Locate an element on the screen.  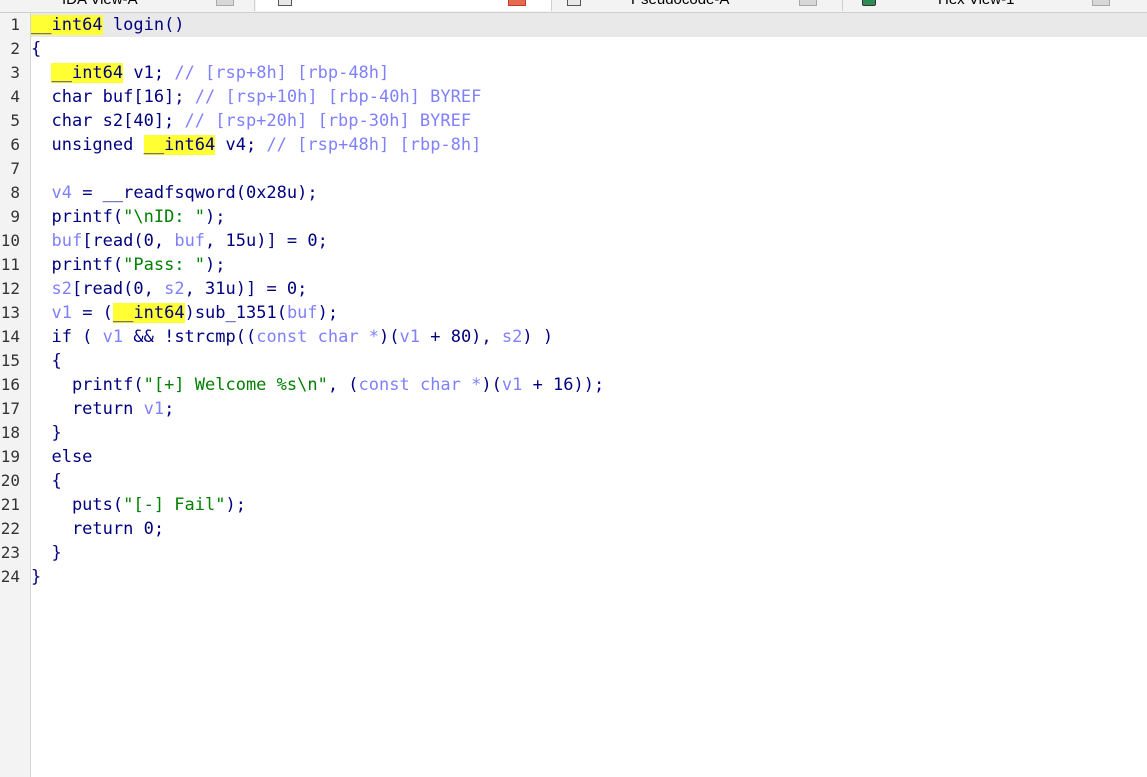
code-line-3: __int64 v1; // [rsp+8h] [rbp-48h] is located at coordinates (589, 73).